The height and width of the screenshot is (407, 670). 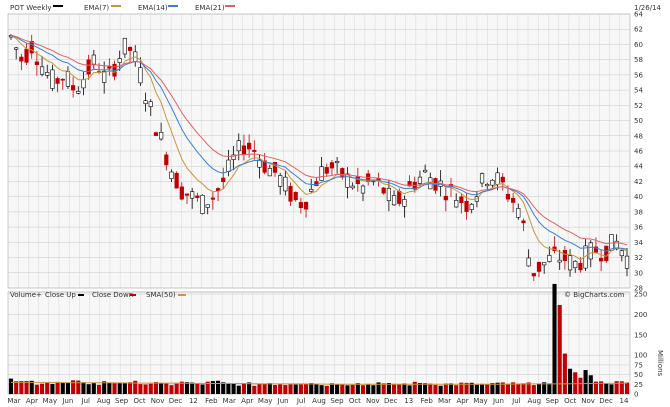 I want to click on price-tick-label: 44, so click(x=638, y=167).